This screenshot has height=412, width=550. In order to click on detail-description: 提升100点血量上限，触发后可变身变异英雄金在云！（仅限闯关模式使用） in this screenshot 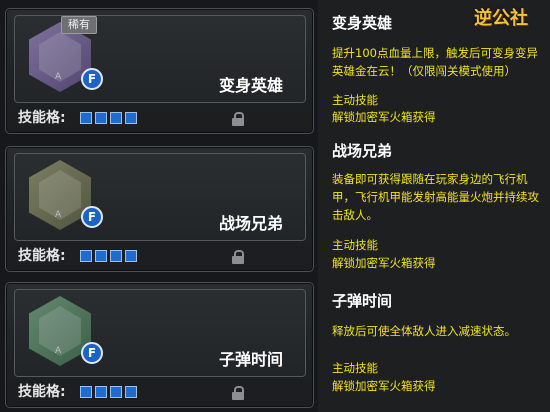, I will do `click(435, 62)`.